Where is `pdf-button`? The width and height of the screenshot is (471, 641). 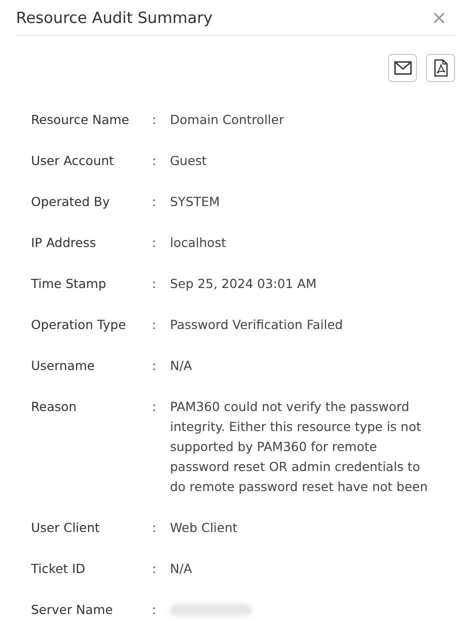
pdf-button is located at coordinates (440, 68).